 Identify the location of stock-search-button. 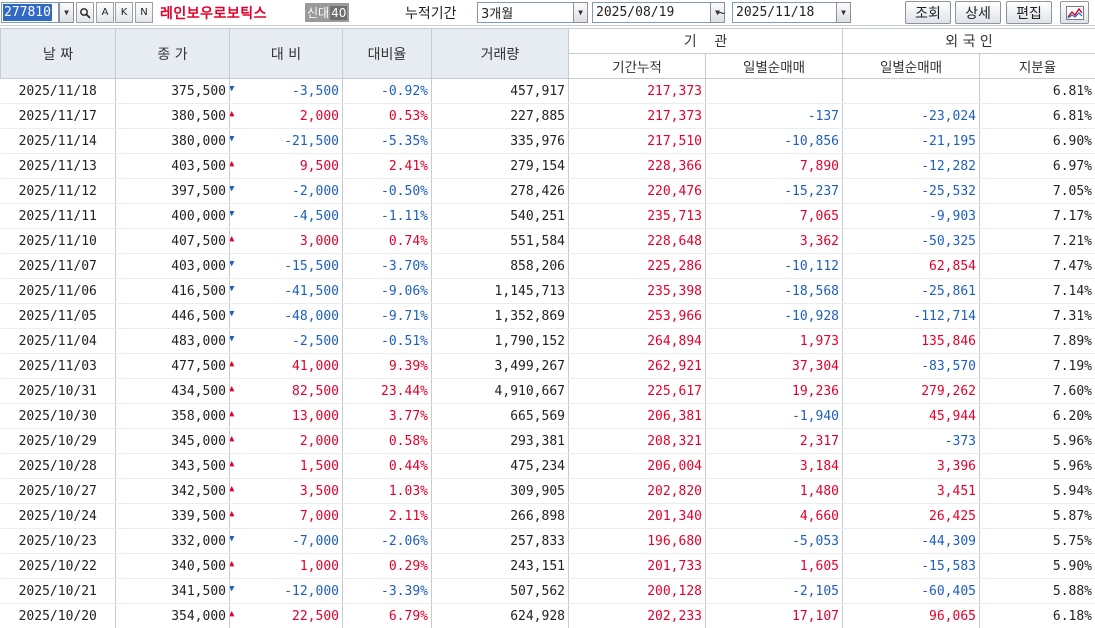
(85, 12).